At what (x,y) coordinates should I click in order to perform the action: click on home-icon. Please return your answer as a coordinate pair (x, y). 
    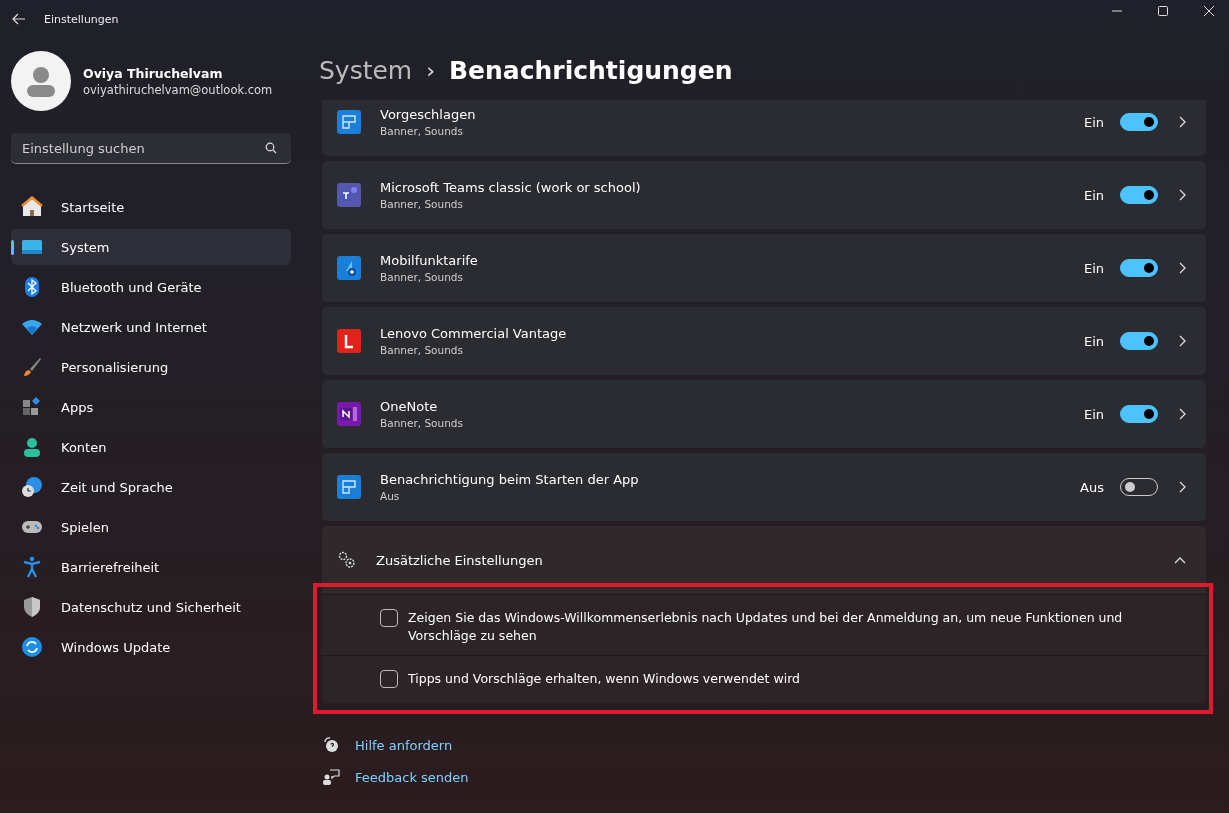
    Looking at the image, I should click on (32, 207).